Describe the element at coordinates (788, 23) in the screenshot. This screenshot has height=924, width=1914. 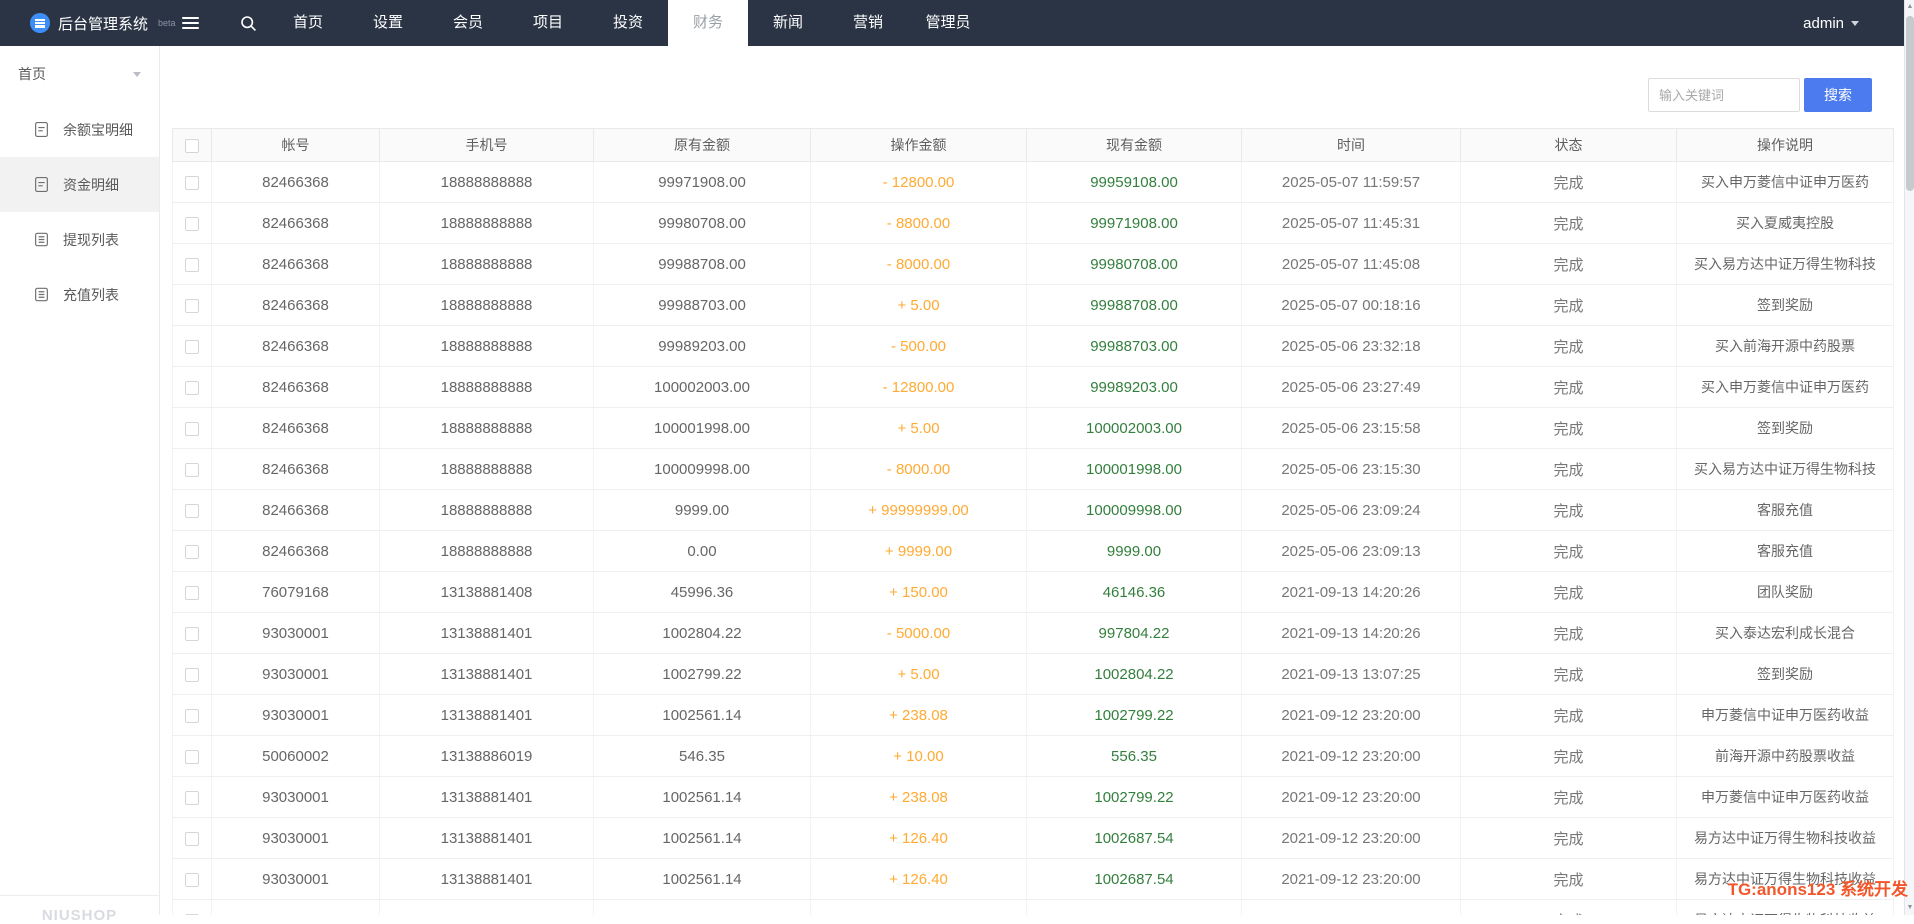
I see `nav-item: 新闻` at that location.